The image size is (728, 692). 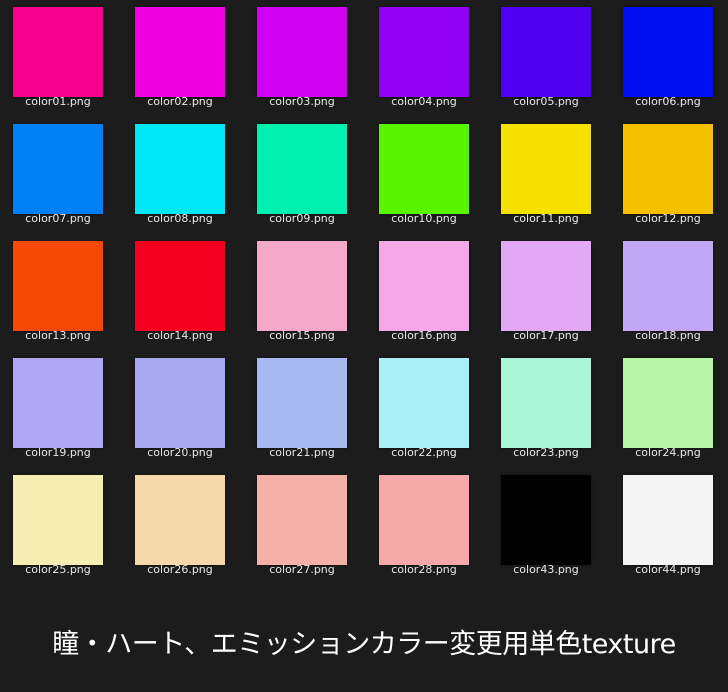 What do you see at coordinates (58, 101) in the screenshot?
I see `file-name: color01.png` at bounding box center [58, 101].